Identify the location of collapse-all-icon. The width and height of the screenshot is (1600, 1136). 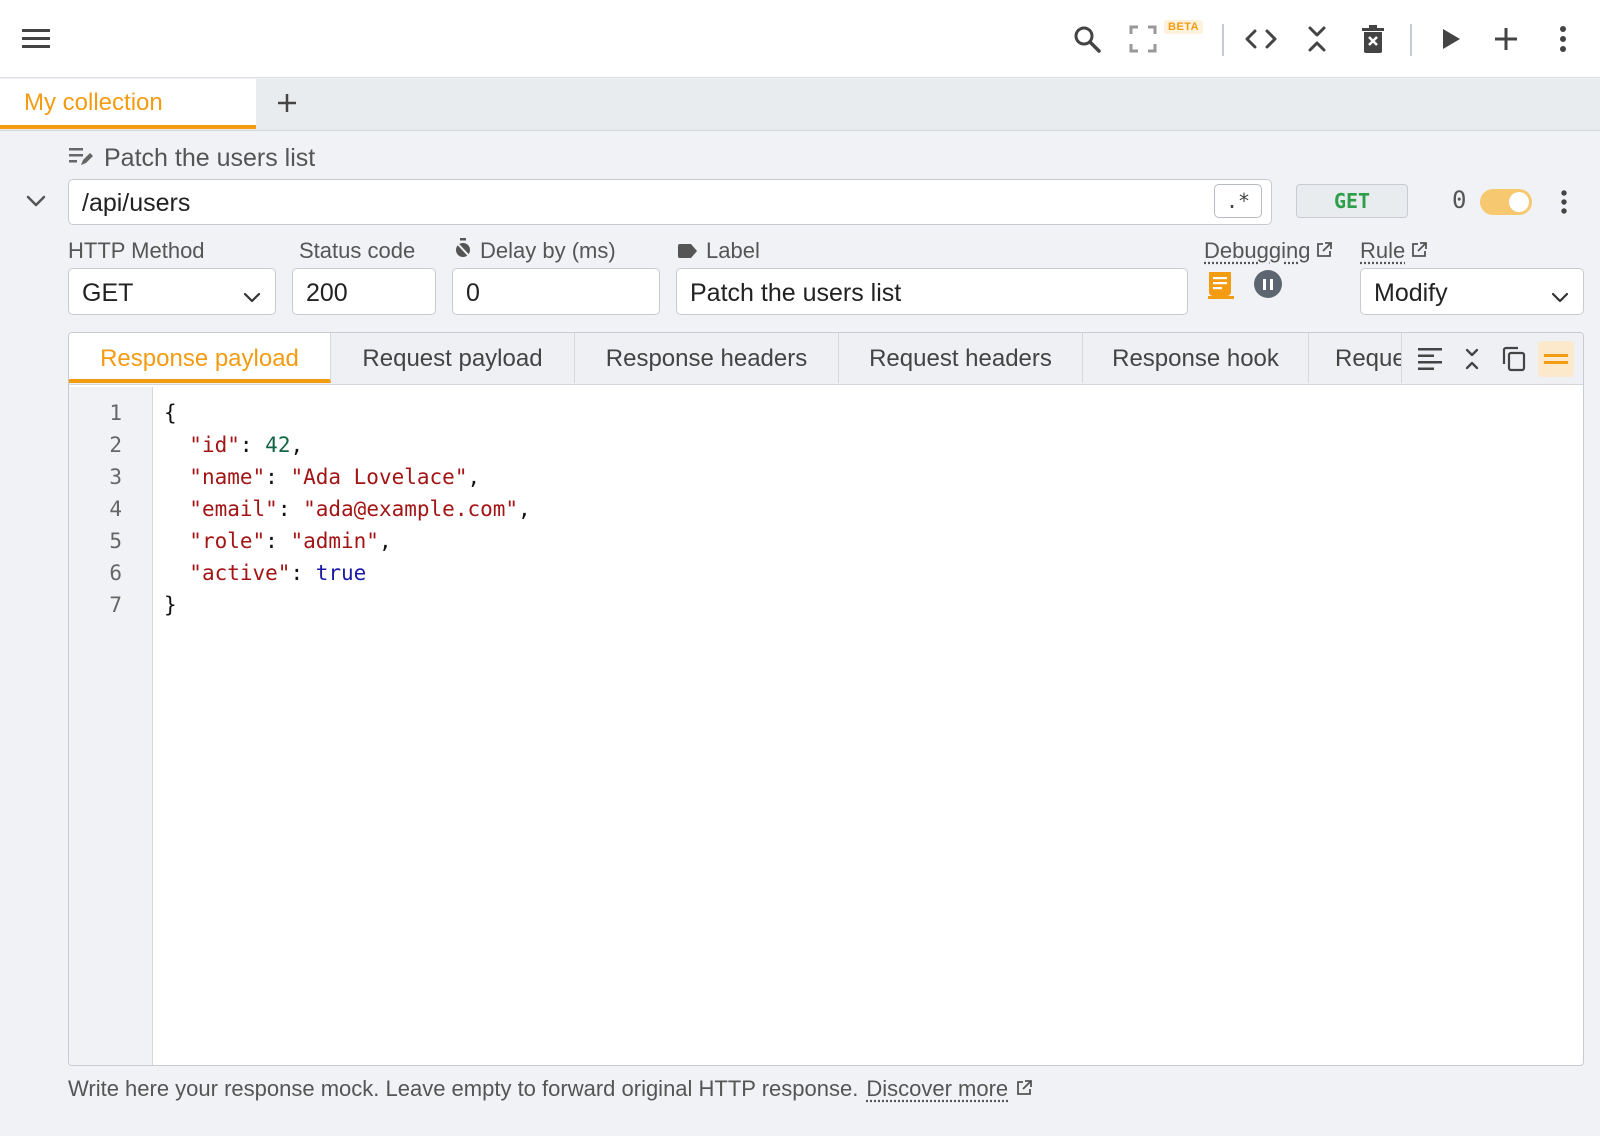
(1317, 39).